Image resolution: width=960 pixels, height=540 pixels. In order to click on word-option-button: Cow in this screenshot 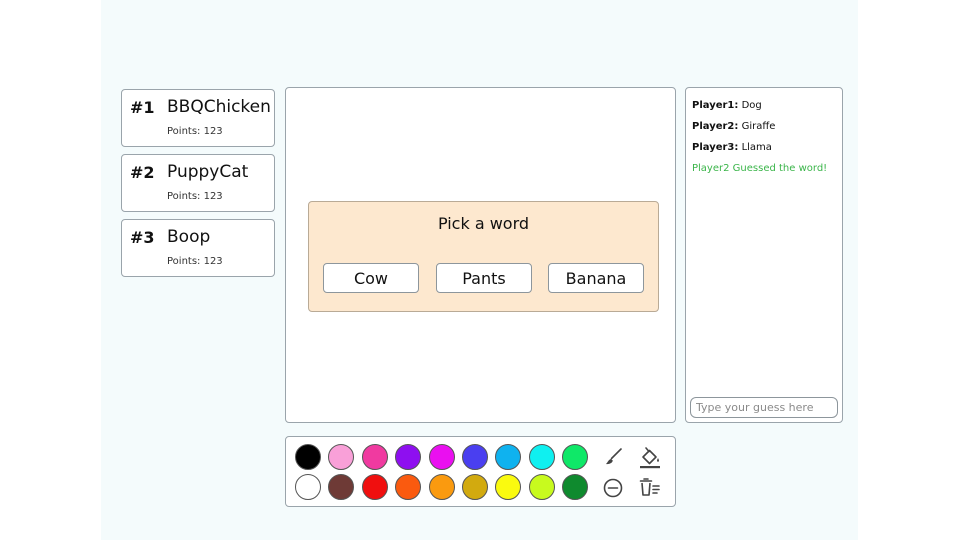, I will do `click(371, 278)`.